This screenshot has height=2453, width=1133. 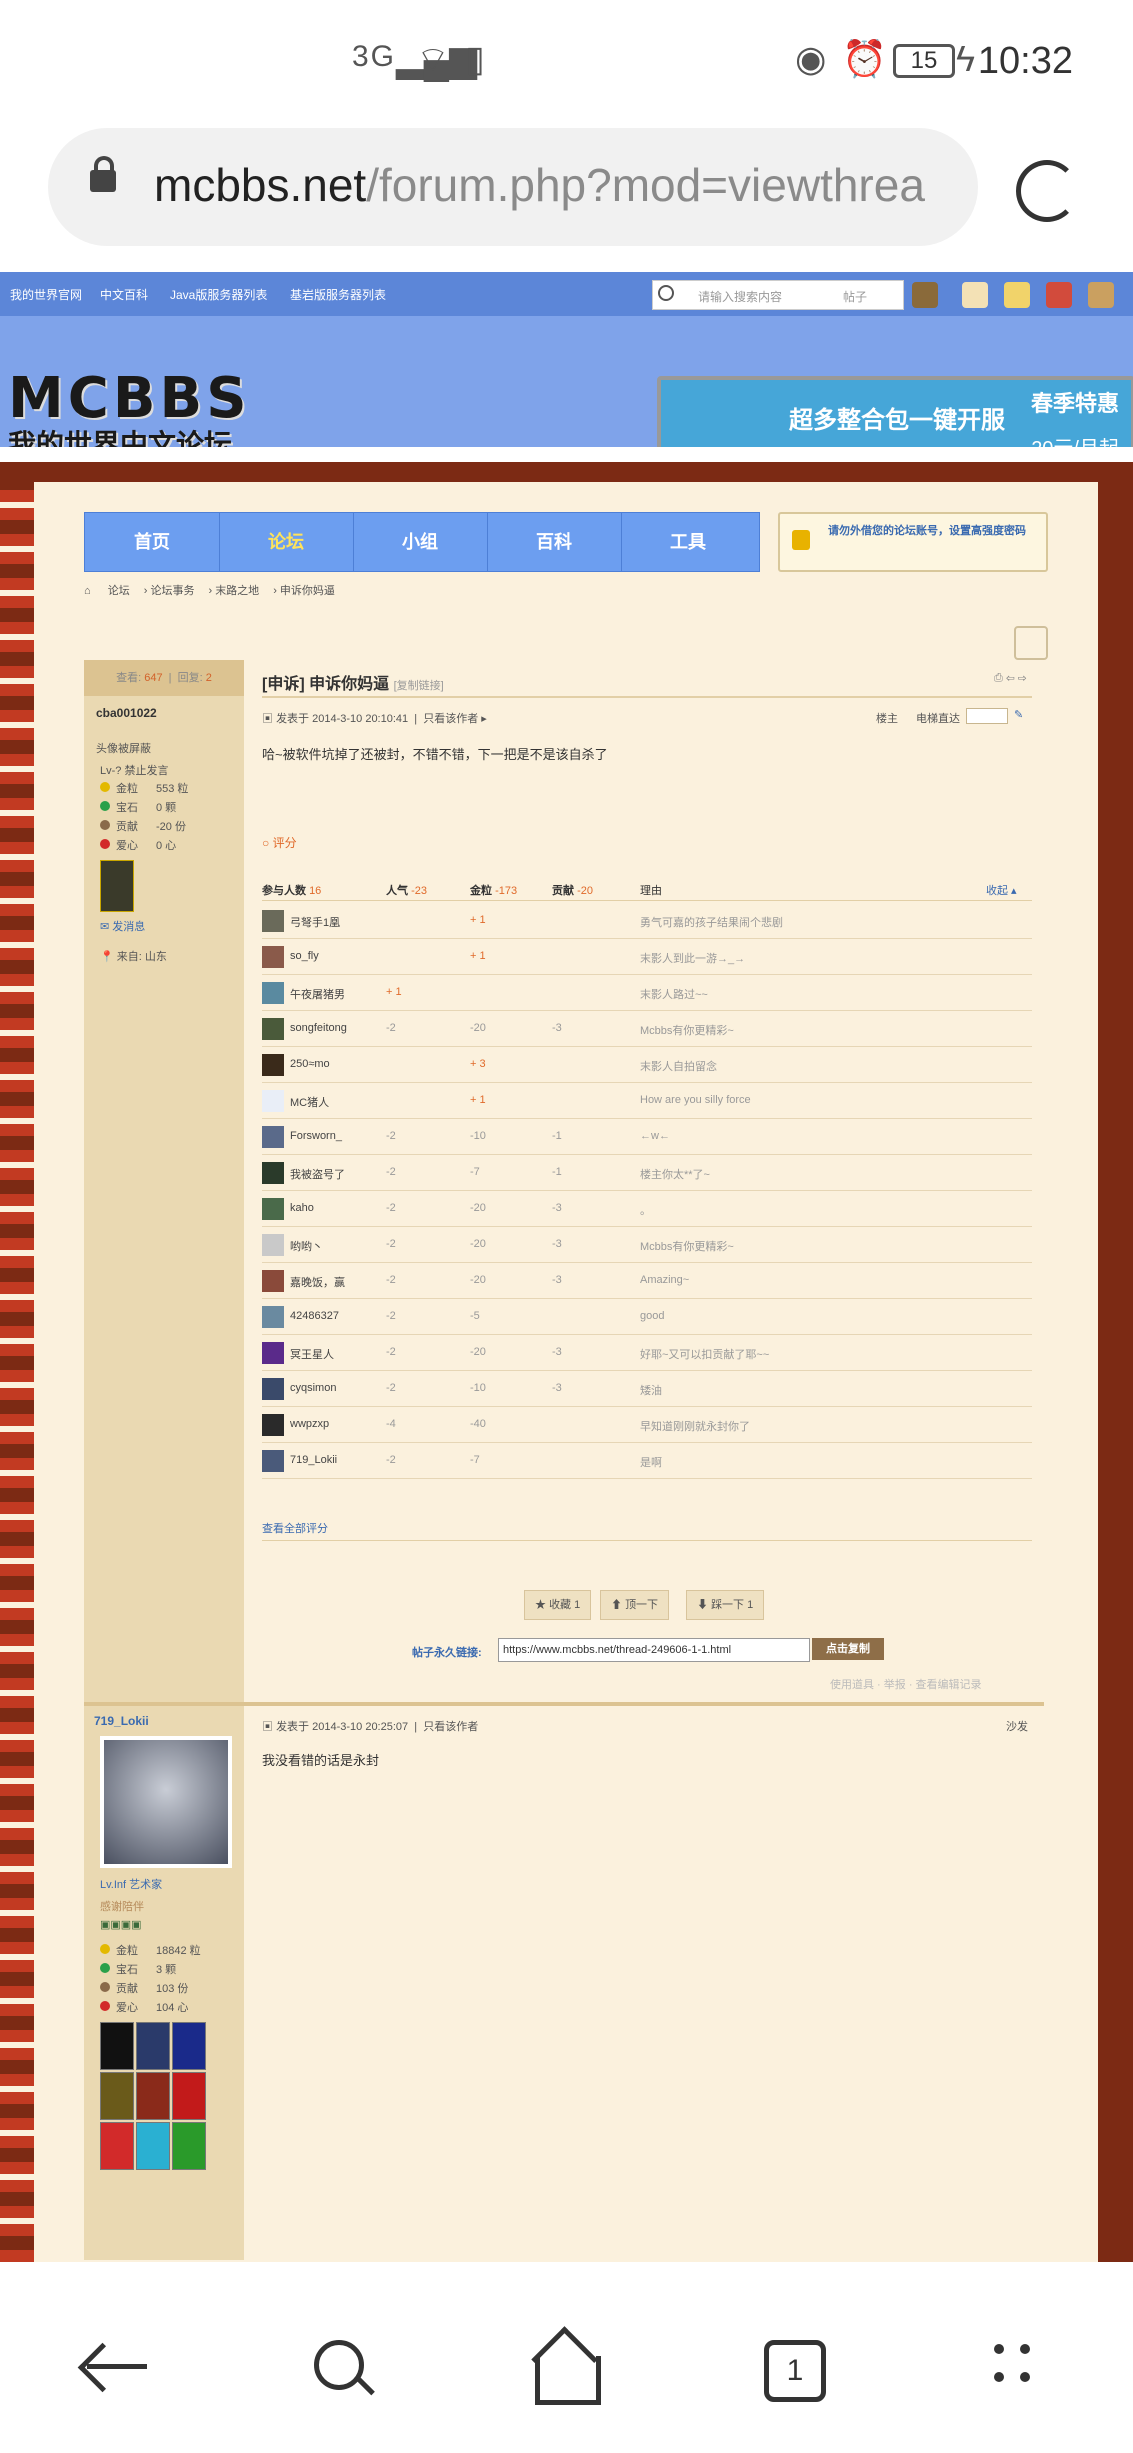 What do you see at coordinates (237, 591) in the screenshot?
I see `breadcrumb-board: 末路之地` at bounding box center [237, 591].